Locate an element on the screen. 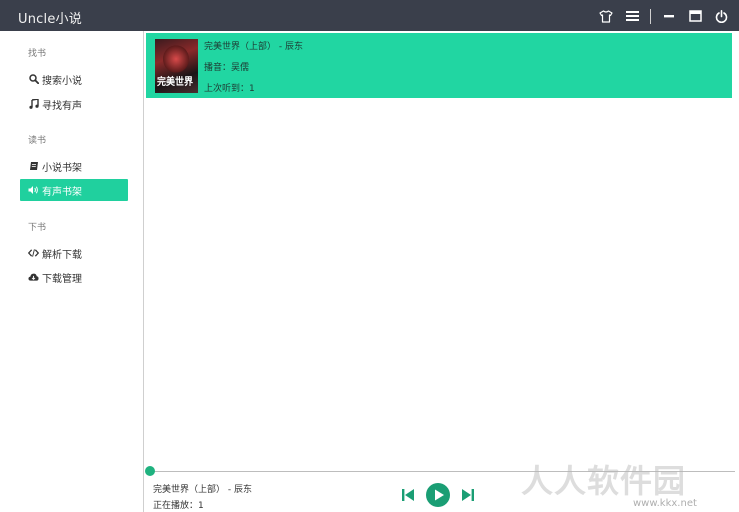 This screenshot has width=739, height=512. sidebar-item-find-audio: 寻找有声 is located at coordinates (74, 104).